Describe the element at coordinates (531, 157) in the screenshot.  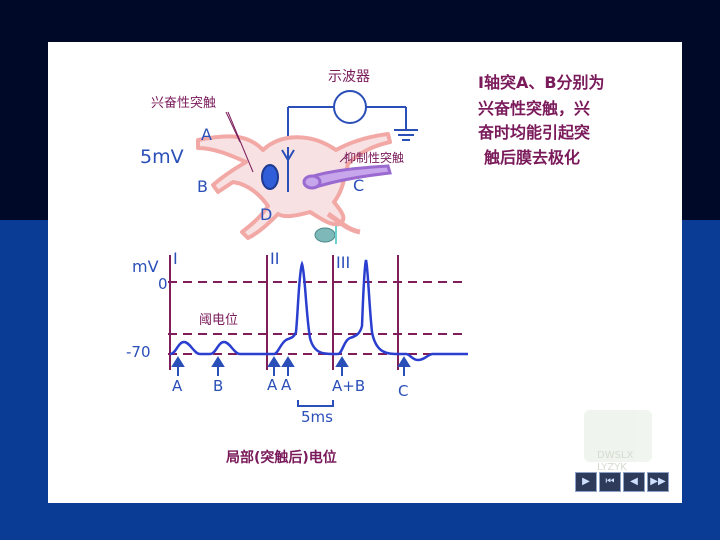
I see `explanation-line: 触后膜去极化` at that location.